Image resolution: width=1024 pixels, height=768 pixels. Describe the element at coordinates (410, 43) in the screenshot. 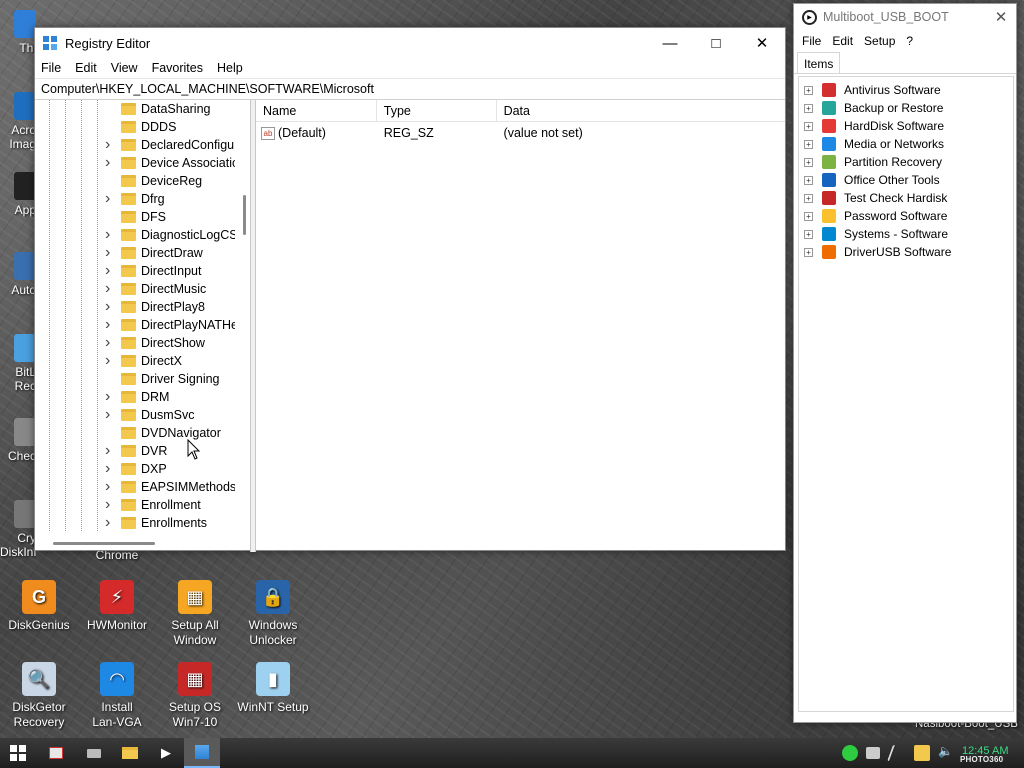

I see `title-bar: Registry Editor — □ ✕` at that location.